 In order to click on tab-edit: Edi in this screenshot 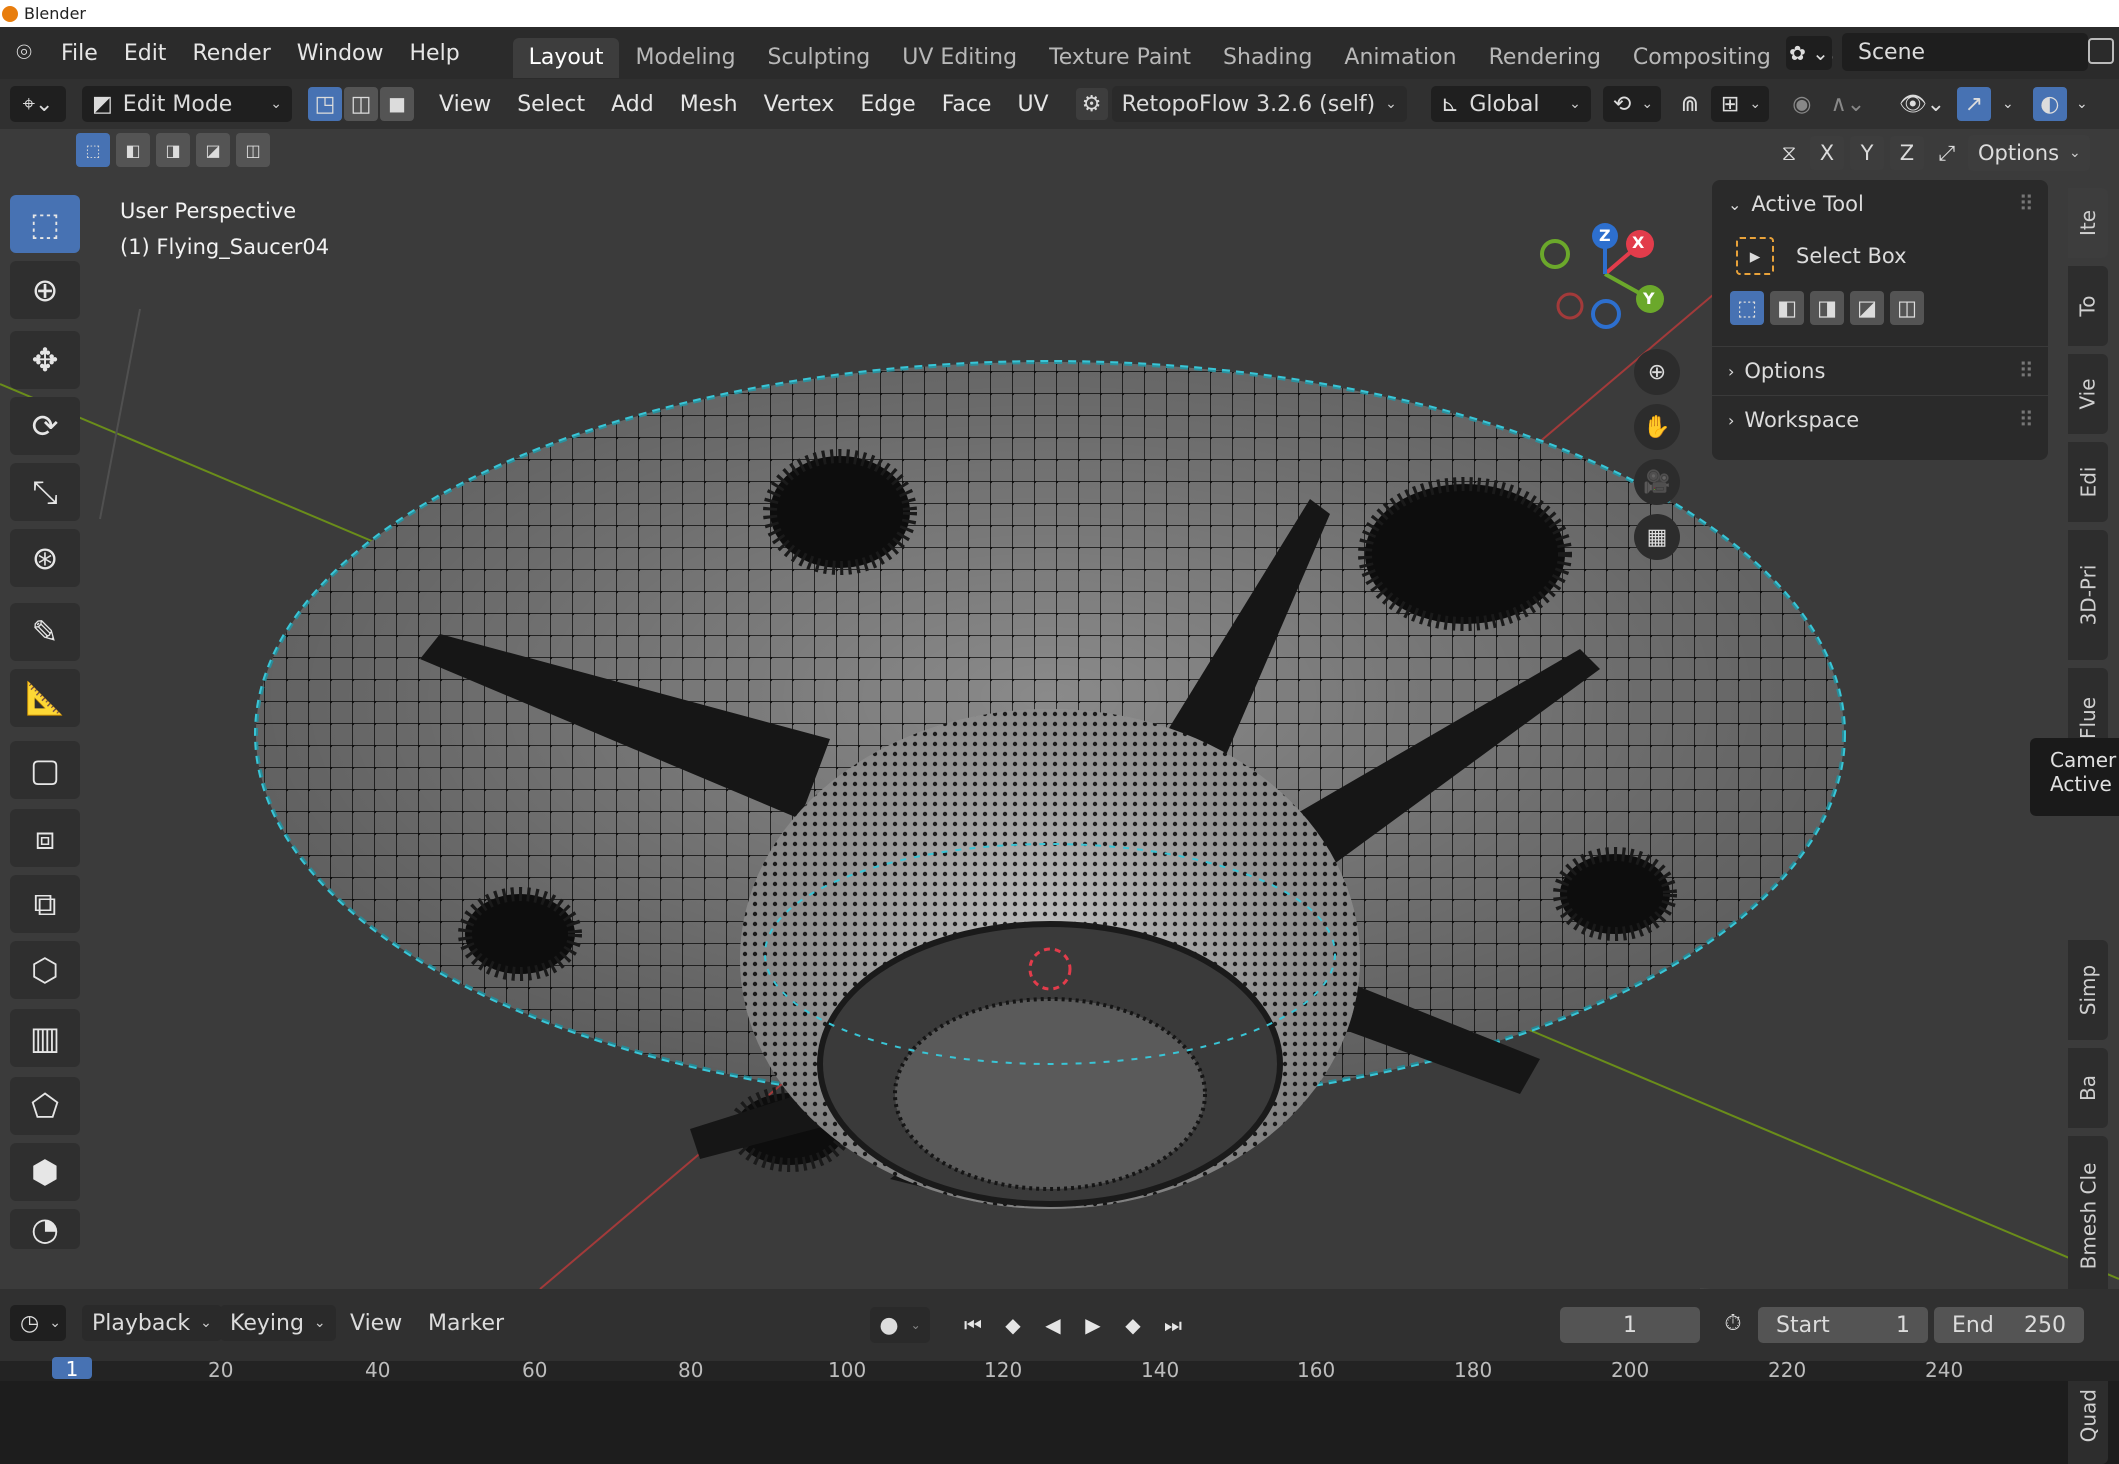, I will do `click(2088, 482)`.